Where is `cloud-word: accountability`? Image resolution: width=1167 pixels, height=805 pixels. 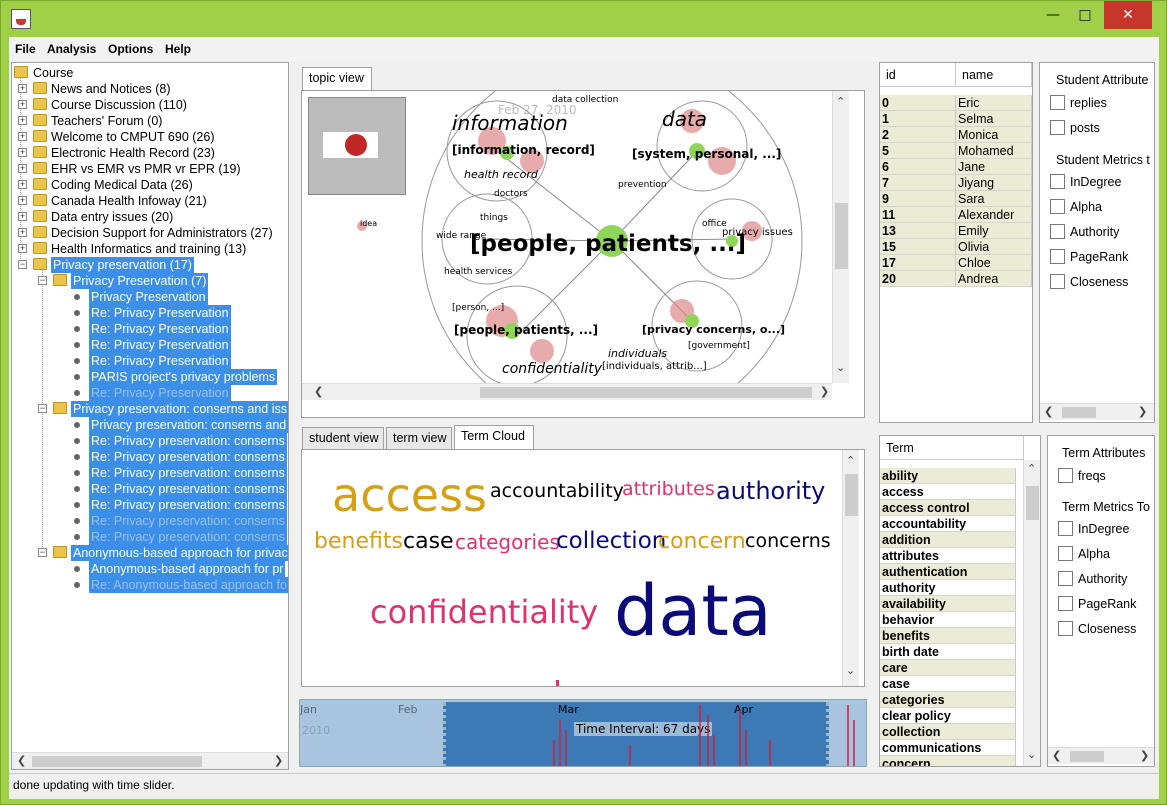
cloud-word: accountability is located at coordinates (557, 491).